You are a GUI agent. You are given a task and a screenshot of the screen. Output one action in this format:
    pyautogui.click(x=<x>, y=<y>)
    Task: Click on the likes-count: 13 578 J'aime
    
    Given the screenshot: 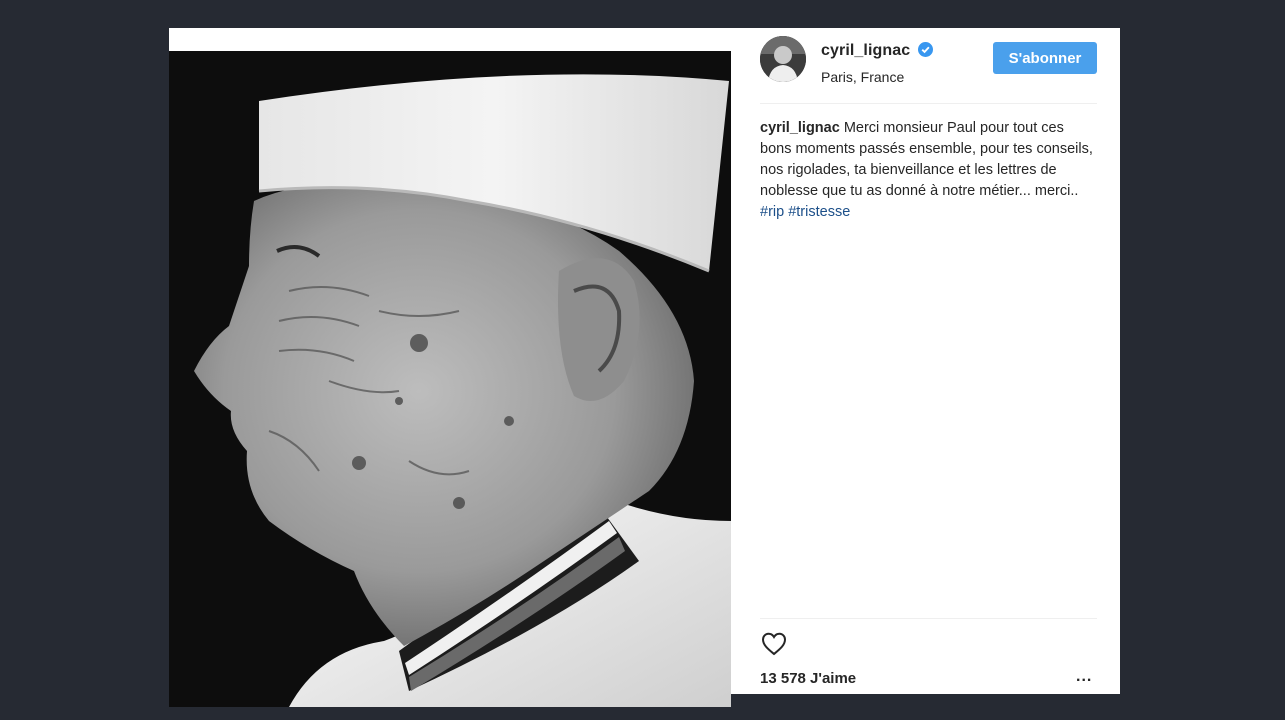 What is the action you would take?
    pyautogui.click(x=808, y=678)
    